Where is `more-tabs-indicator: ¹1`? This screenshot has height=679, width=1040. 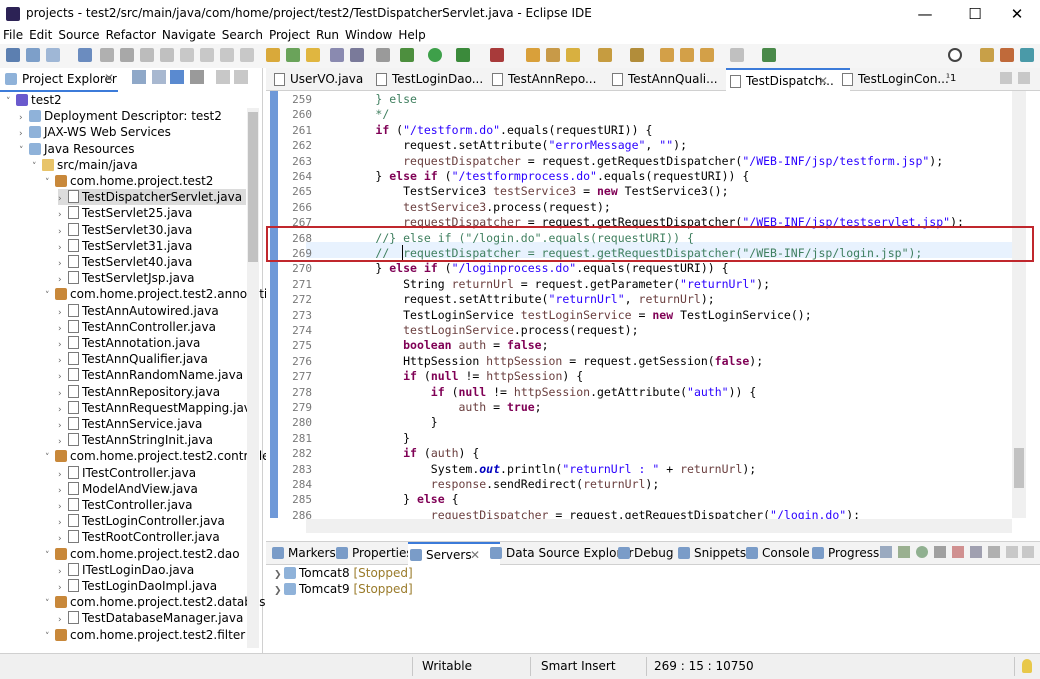
more-tabs-indicator: ¹1 is located at coordinates (954, 79).